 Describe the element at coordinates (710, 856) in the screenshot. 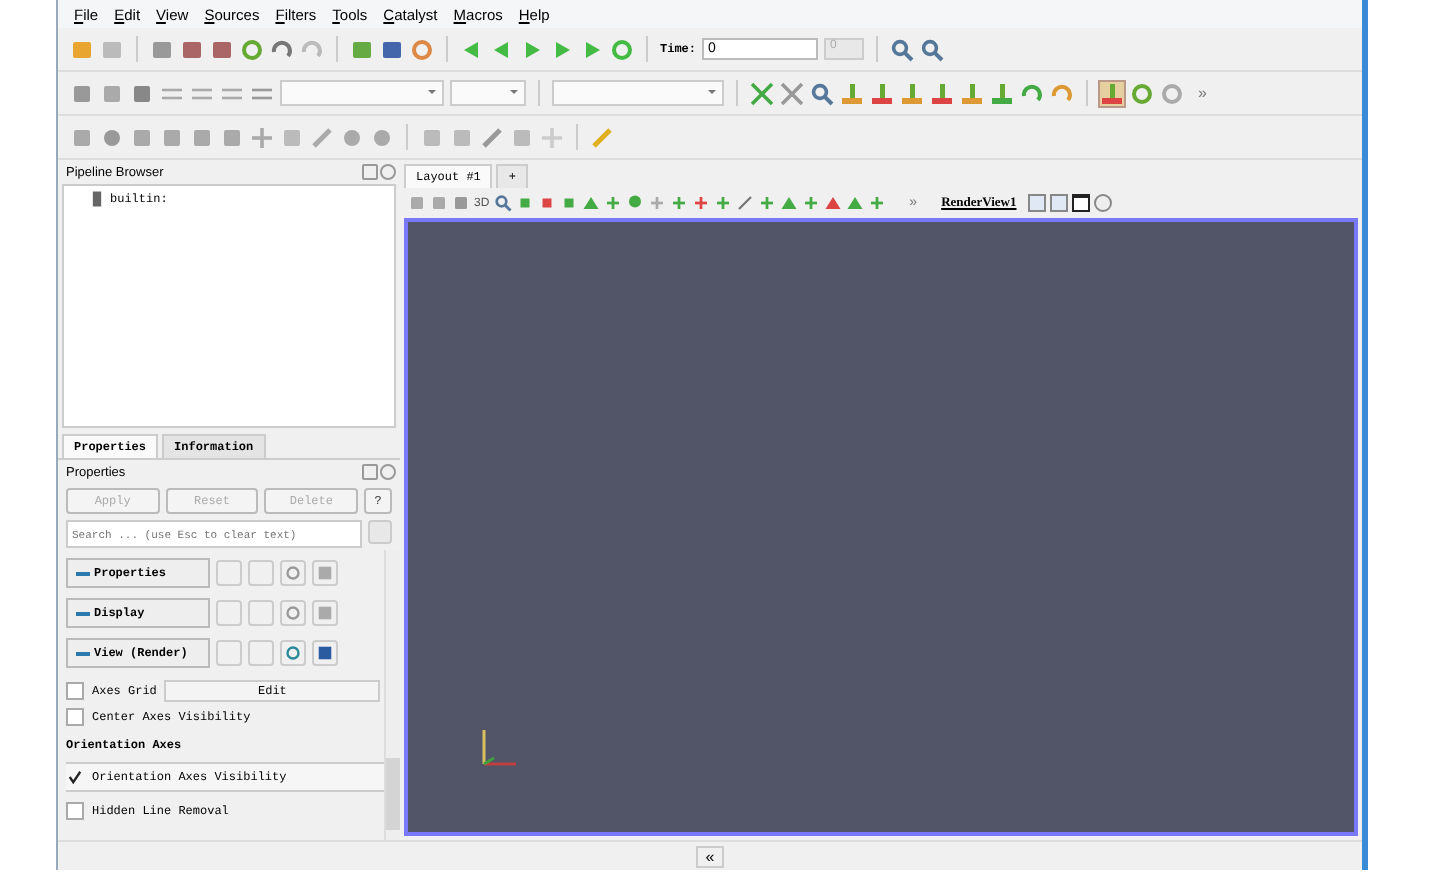

I see `panel-toggle-button: «` at that location.